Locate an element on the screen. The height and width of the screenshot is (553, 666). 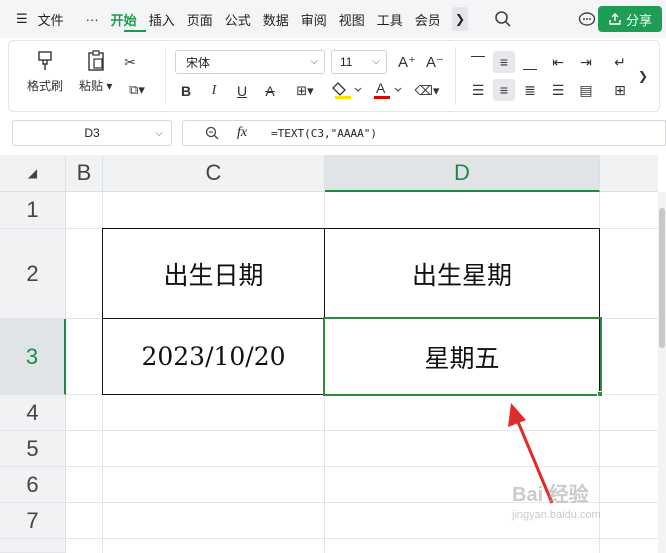
zoom-icon is located at coordinates (212, 133).